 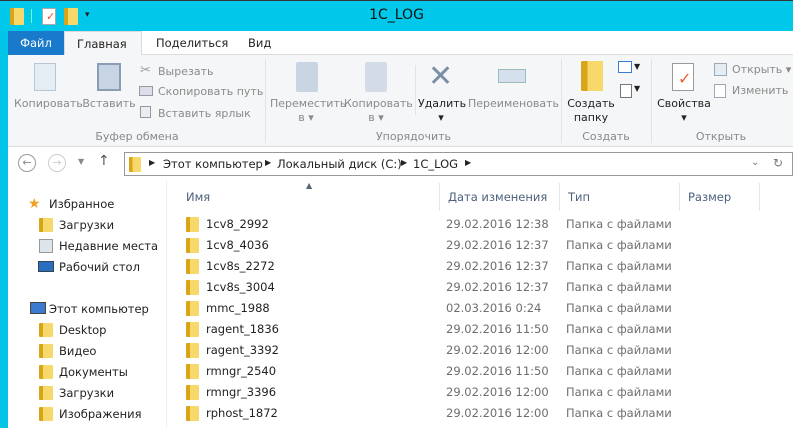 I want to click on tab-file: Файл, so click(x=36, y=43).